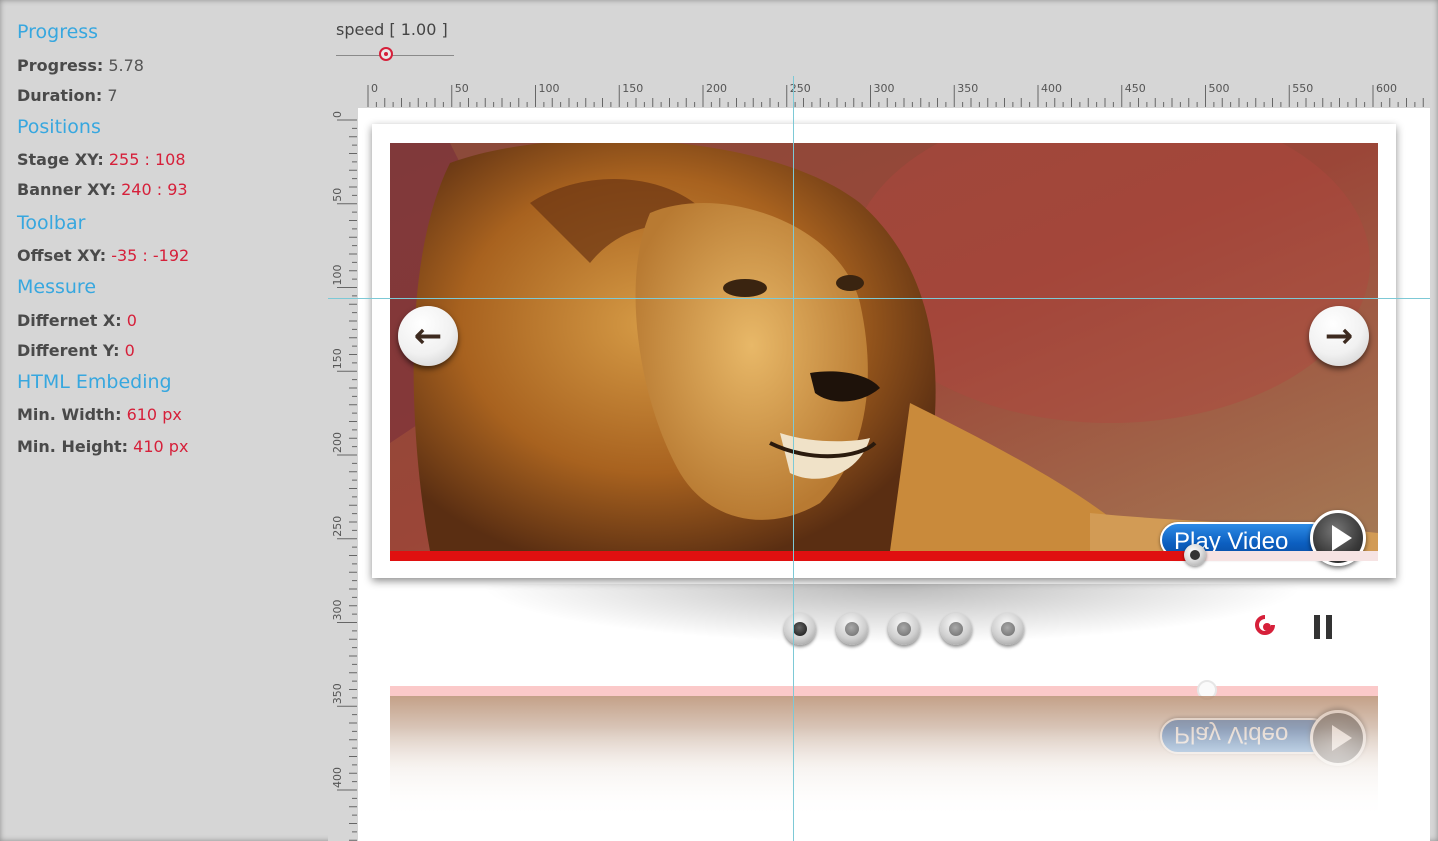 This screenshot has height=841, width=1438. I want to click on horizontal-ruler-ticks: 0 50 100 150 200 250 300 350 400 450 500 550 600, so click(895, 94).